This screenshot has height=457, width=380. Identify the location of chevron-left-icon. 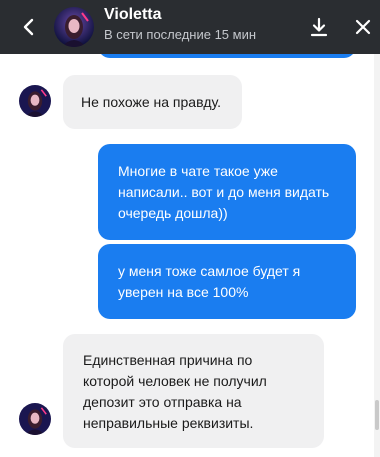
(28, 27).